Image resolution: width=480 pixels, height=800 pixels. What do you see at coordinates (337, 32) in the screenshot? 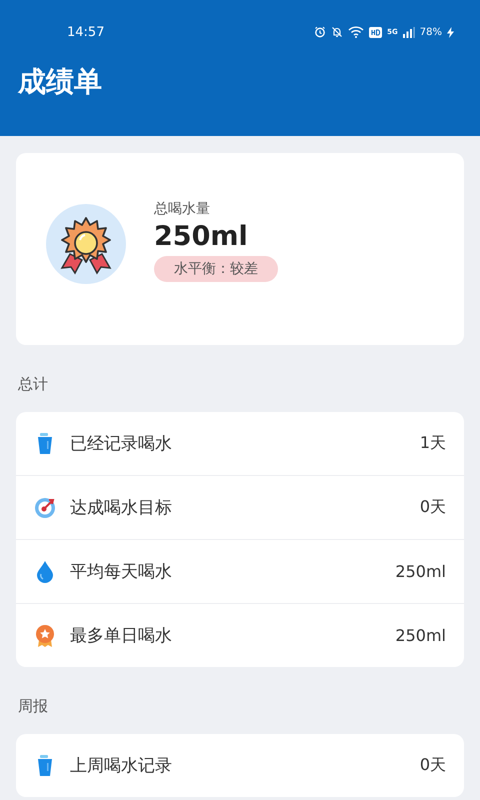
I see `bell-off-icon` at bounding box center [337, 32].